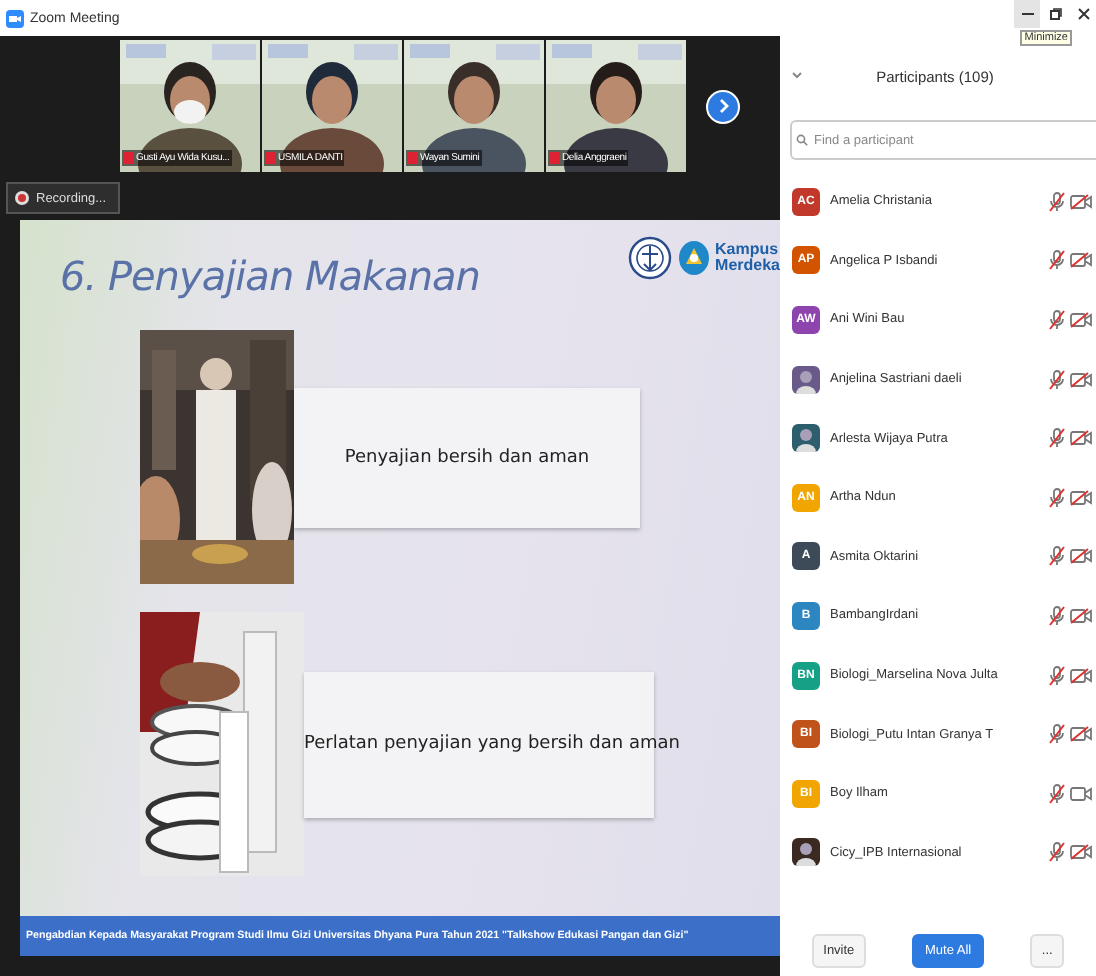  Describe the element at coordinates (1055, 14) in the screenshot. I see `restore-icon` at that location.